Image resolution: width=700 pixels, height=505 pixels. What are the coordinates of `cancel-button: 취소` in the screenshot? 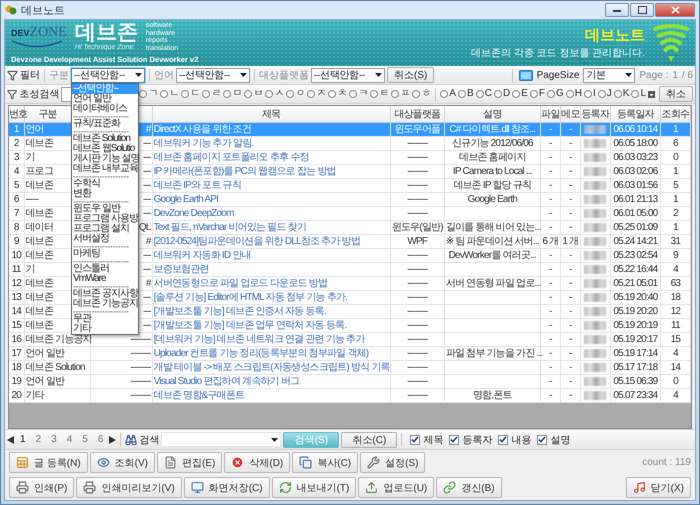 It's located at (676, 94).